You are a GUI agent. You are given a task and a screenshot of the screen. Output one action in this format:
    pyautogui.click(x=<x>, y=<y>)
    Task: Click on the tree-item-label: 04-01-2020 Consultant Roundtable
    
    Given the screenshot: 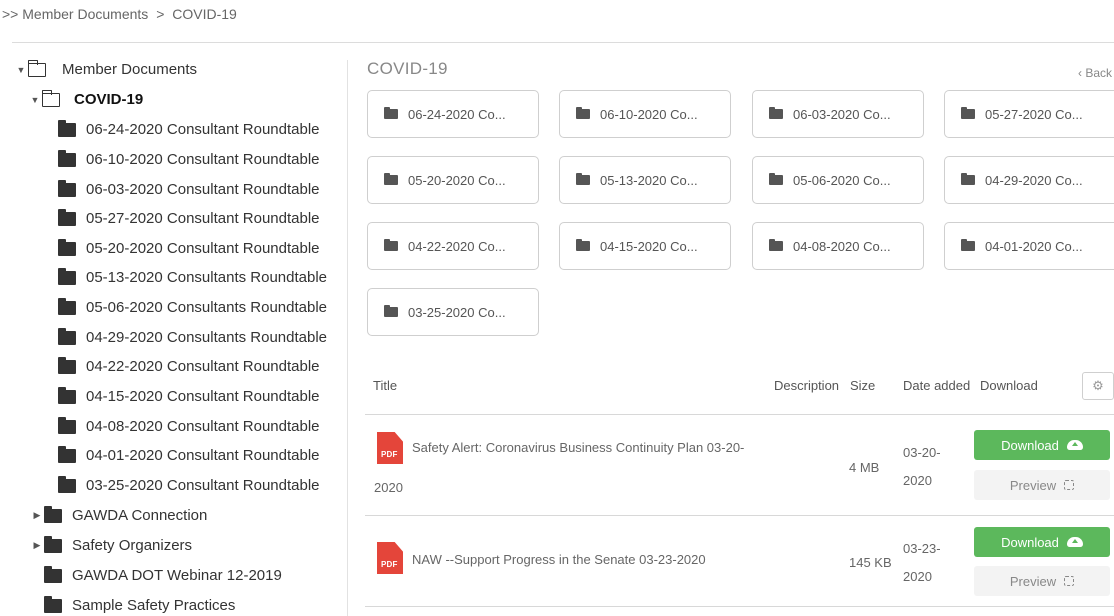 What is the action you would take?
    pyautogui.click(x=203, y=455)
    